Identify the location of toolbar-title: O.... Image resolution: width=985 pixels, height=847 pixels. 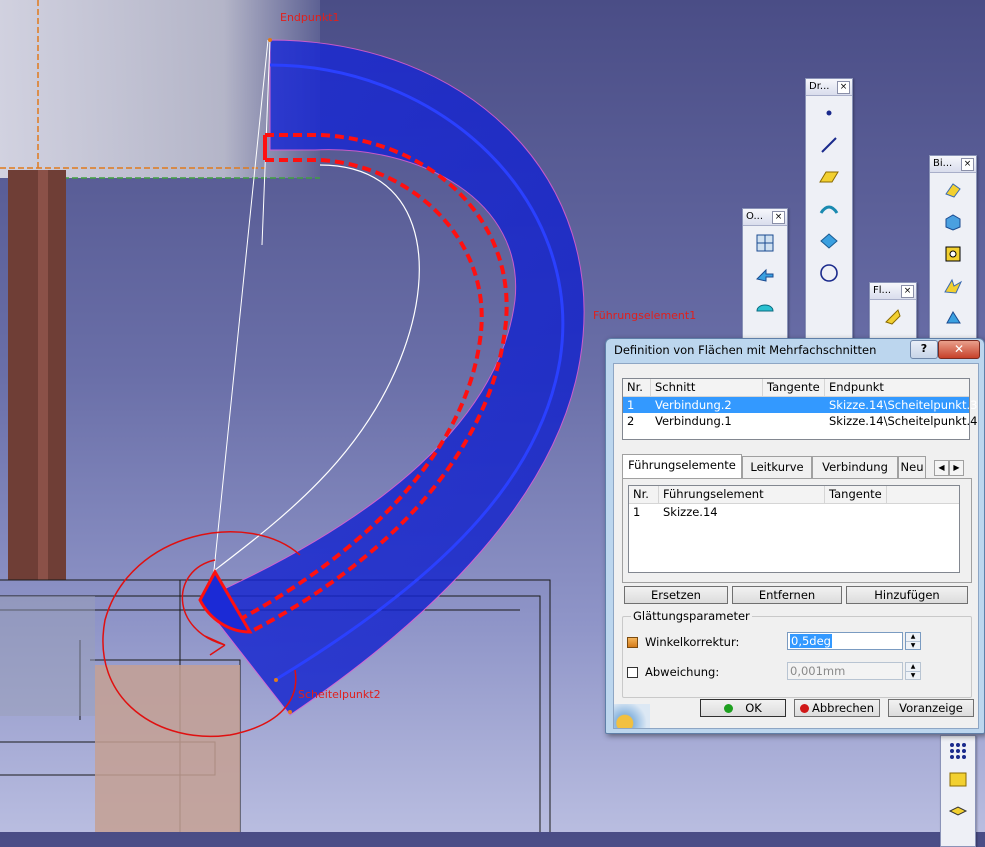
(755, 216).